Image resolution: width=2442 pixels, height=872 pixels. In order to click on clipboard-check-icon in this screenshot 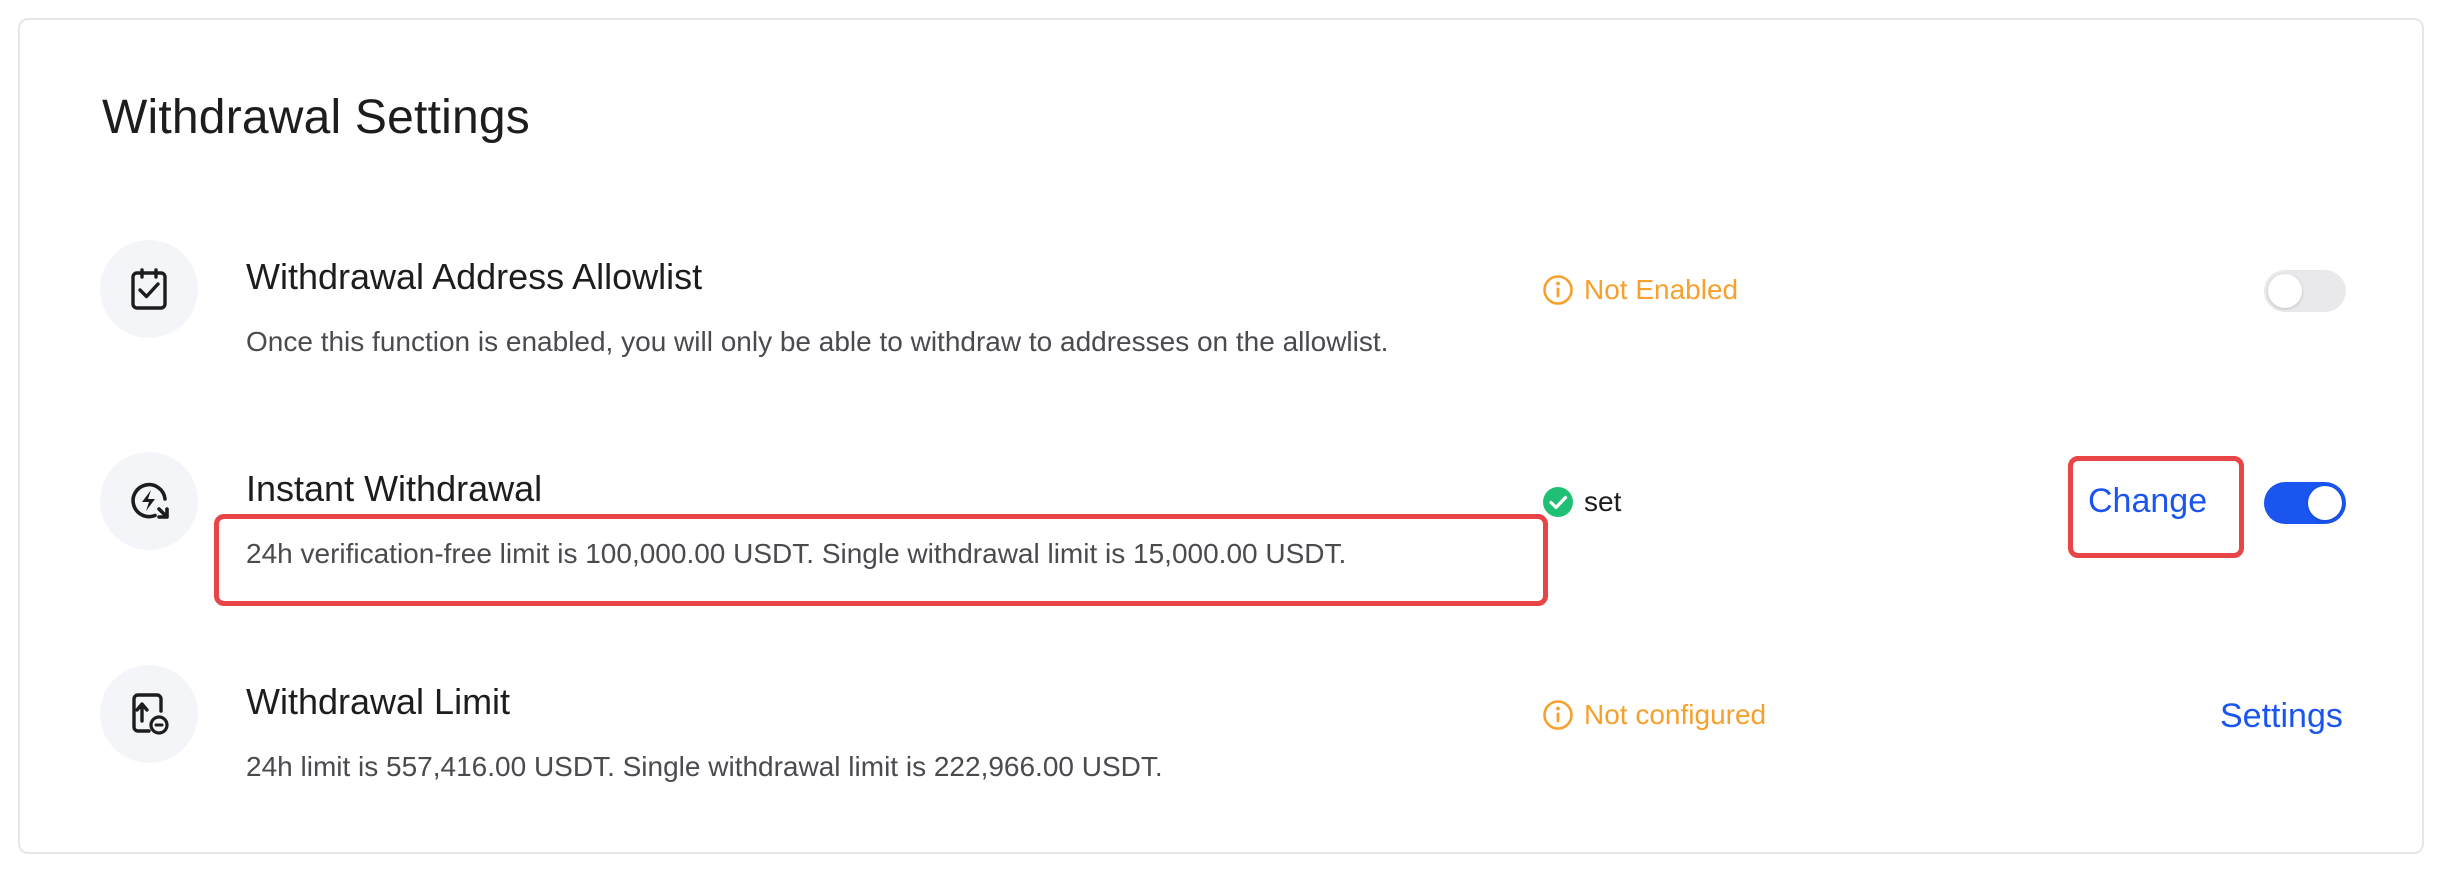, I will do `click(149, 289)`.